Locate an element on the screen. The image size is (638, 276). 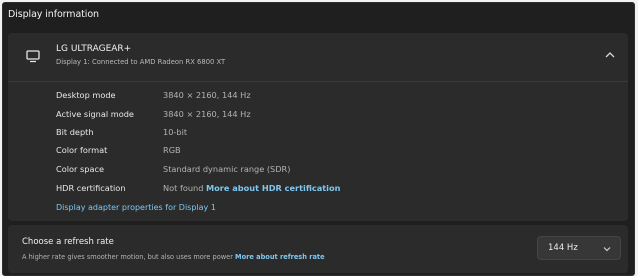
monitor-icon is located at coordinates (33, 56).